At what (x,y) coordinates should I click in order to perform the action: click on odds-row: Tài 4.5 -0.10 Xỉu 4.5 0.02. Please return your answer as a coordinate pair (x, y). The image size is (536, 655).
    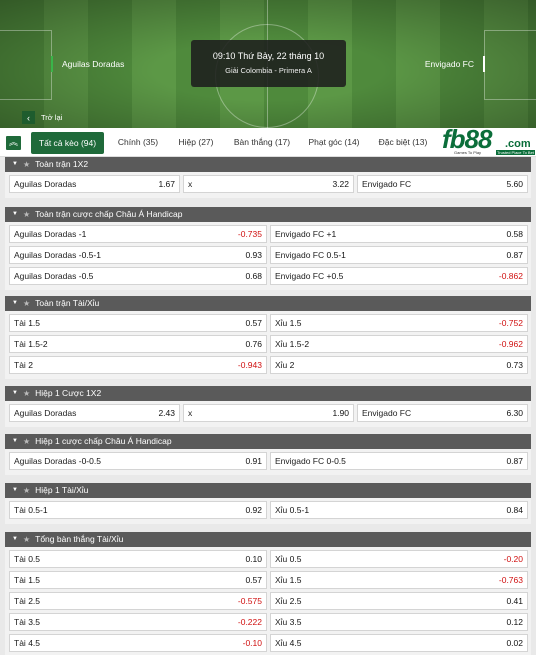
    Looking at the image, I should click on (268, 643).